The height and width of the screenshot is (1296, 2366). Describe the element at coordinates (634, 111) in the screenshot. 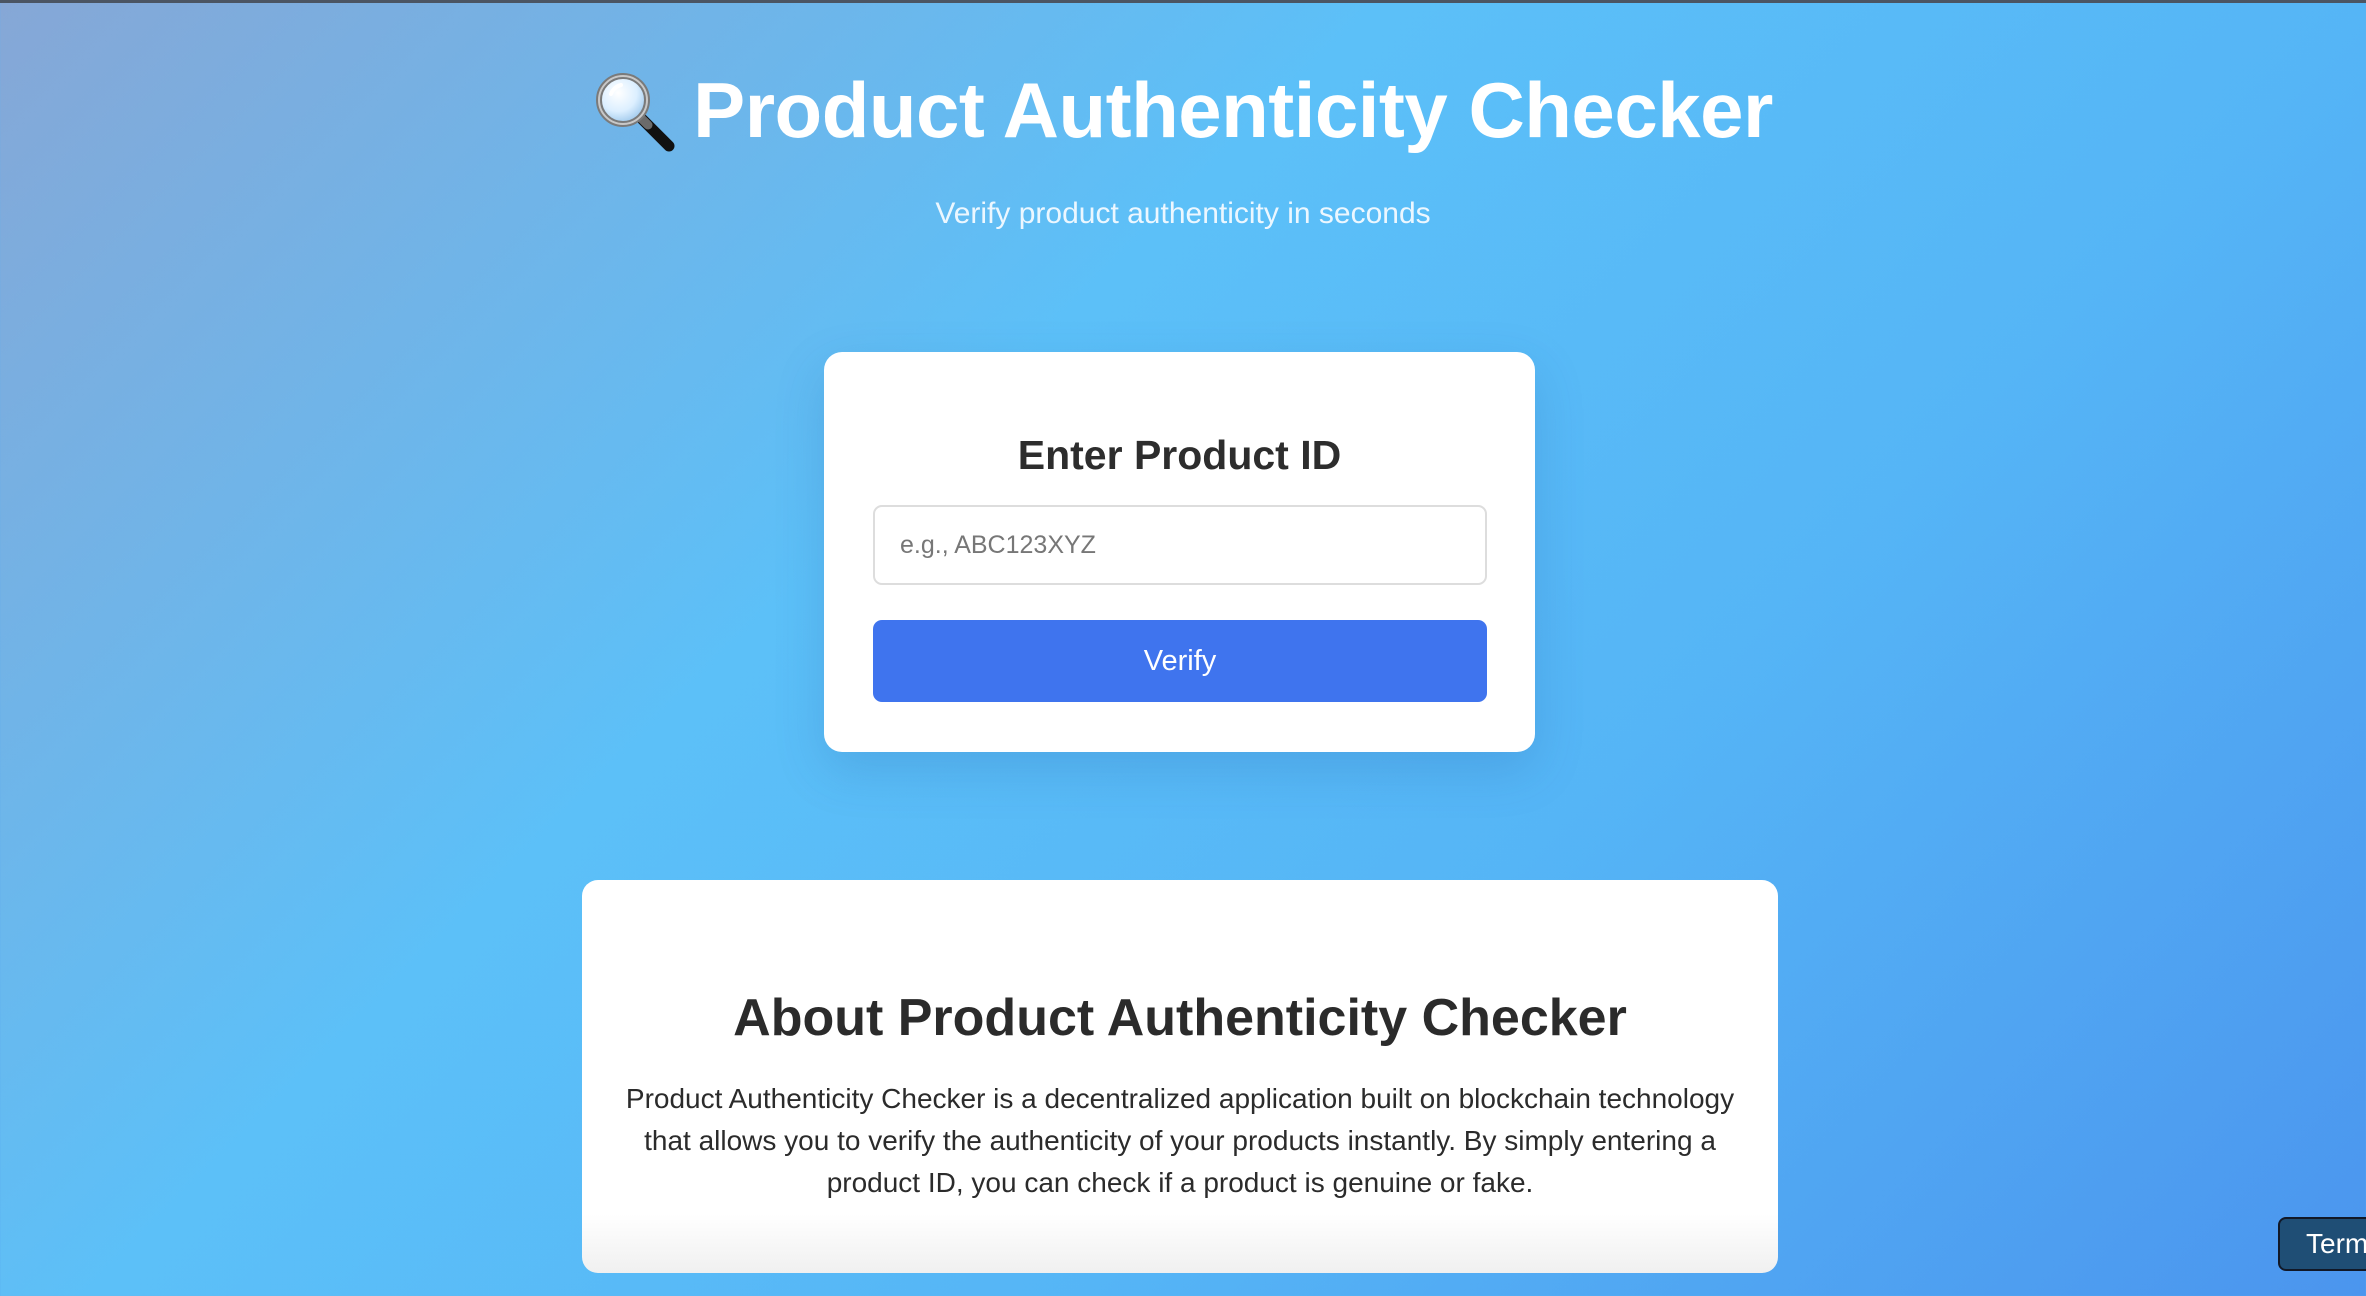

I see `magnifying-glass-icon` at that location.